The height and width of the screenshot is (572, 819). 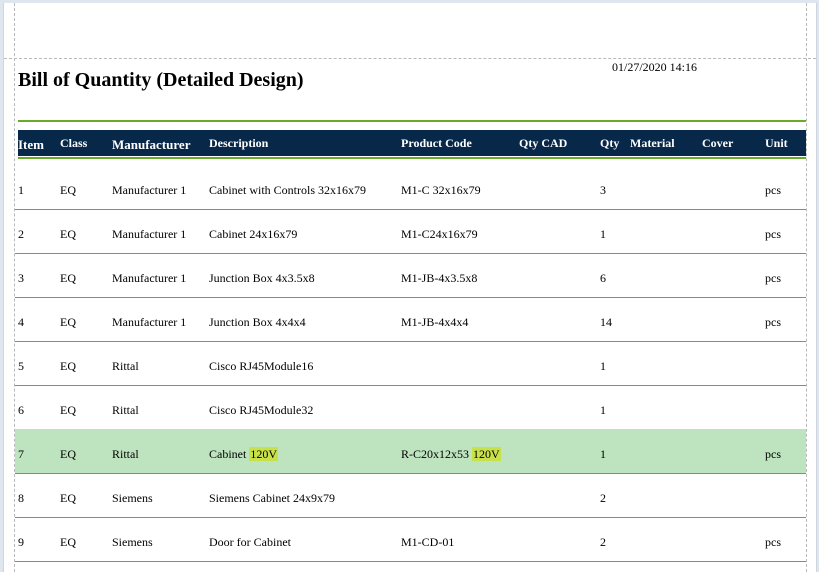 I want to click on cell-product-code: M1-JB-4x3.5x8, so click(x=439, y=278).